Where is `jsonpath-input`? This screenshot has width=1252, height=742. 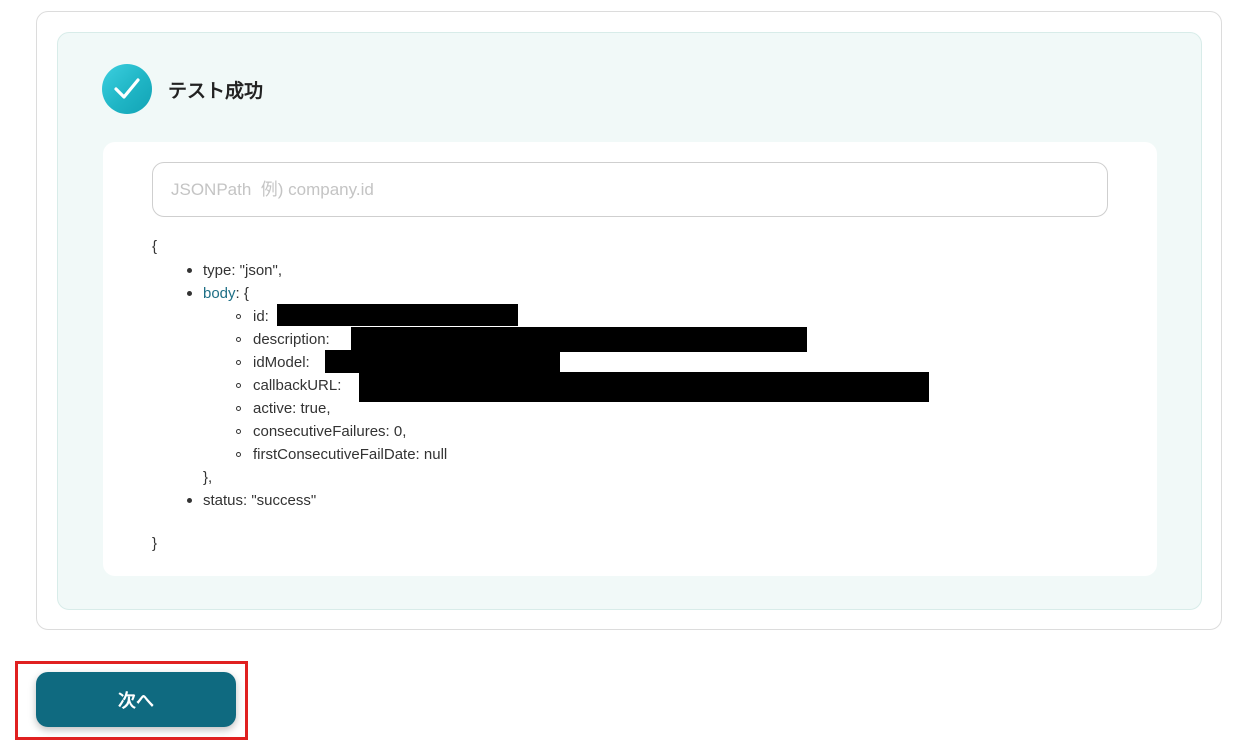
jsonpath-input is located at coordinates (630, 189).